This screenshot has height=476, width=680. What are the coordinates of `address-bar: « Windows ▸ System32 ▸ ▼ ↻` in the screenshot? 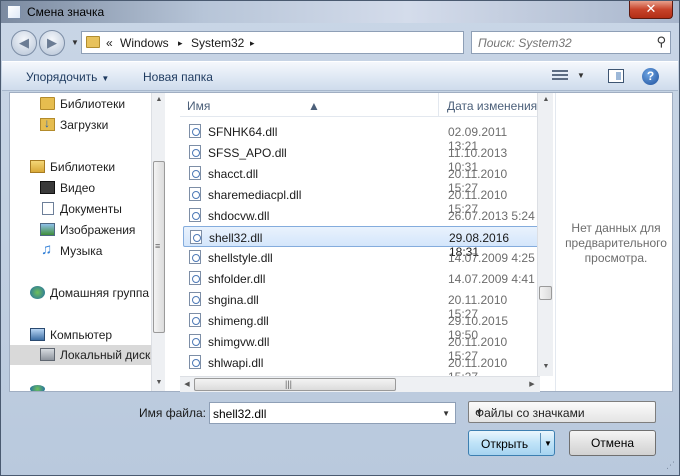 It's located at (307, 42).